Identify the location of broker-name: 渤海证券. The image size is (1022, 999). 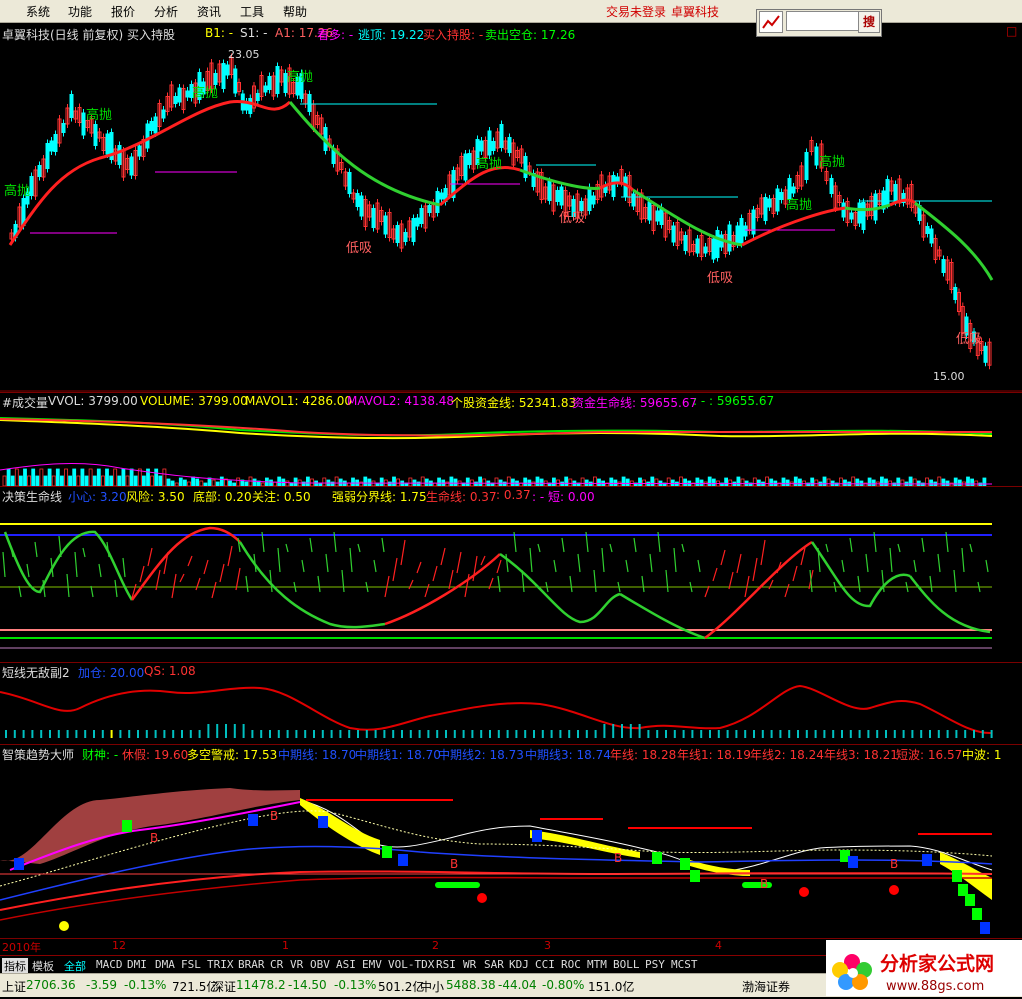
(766, 986).